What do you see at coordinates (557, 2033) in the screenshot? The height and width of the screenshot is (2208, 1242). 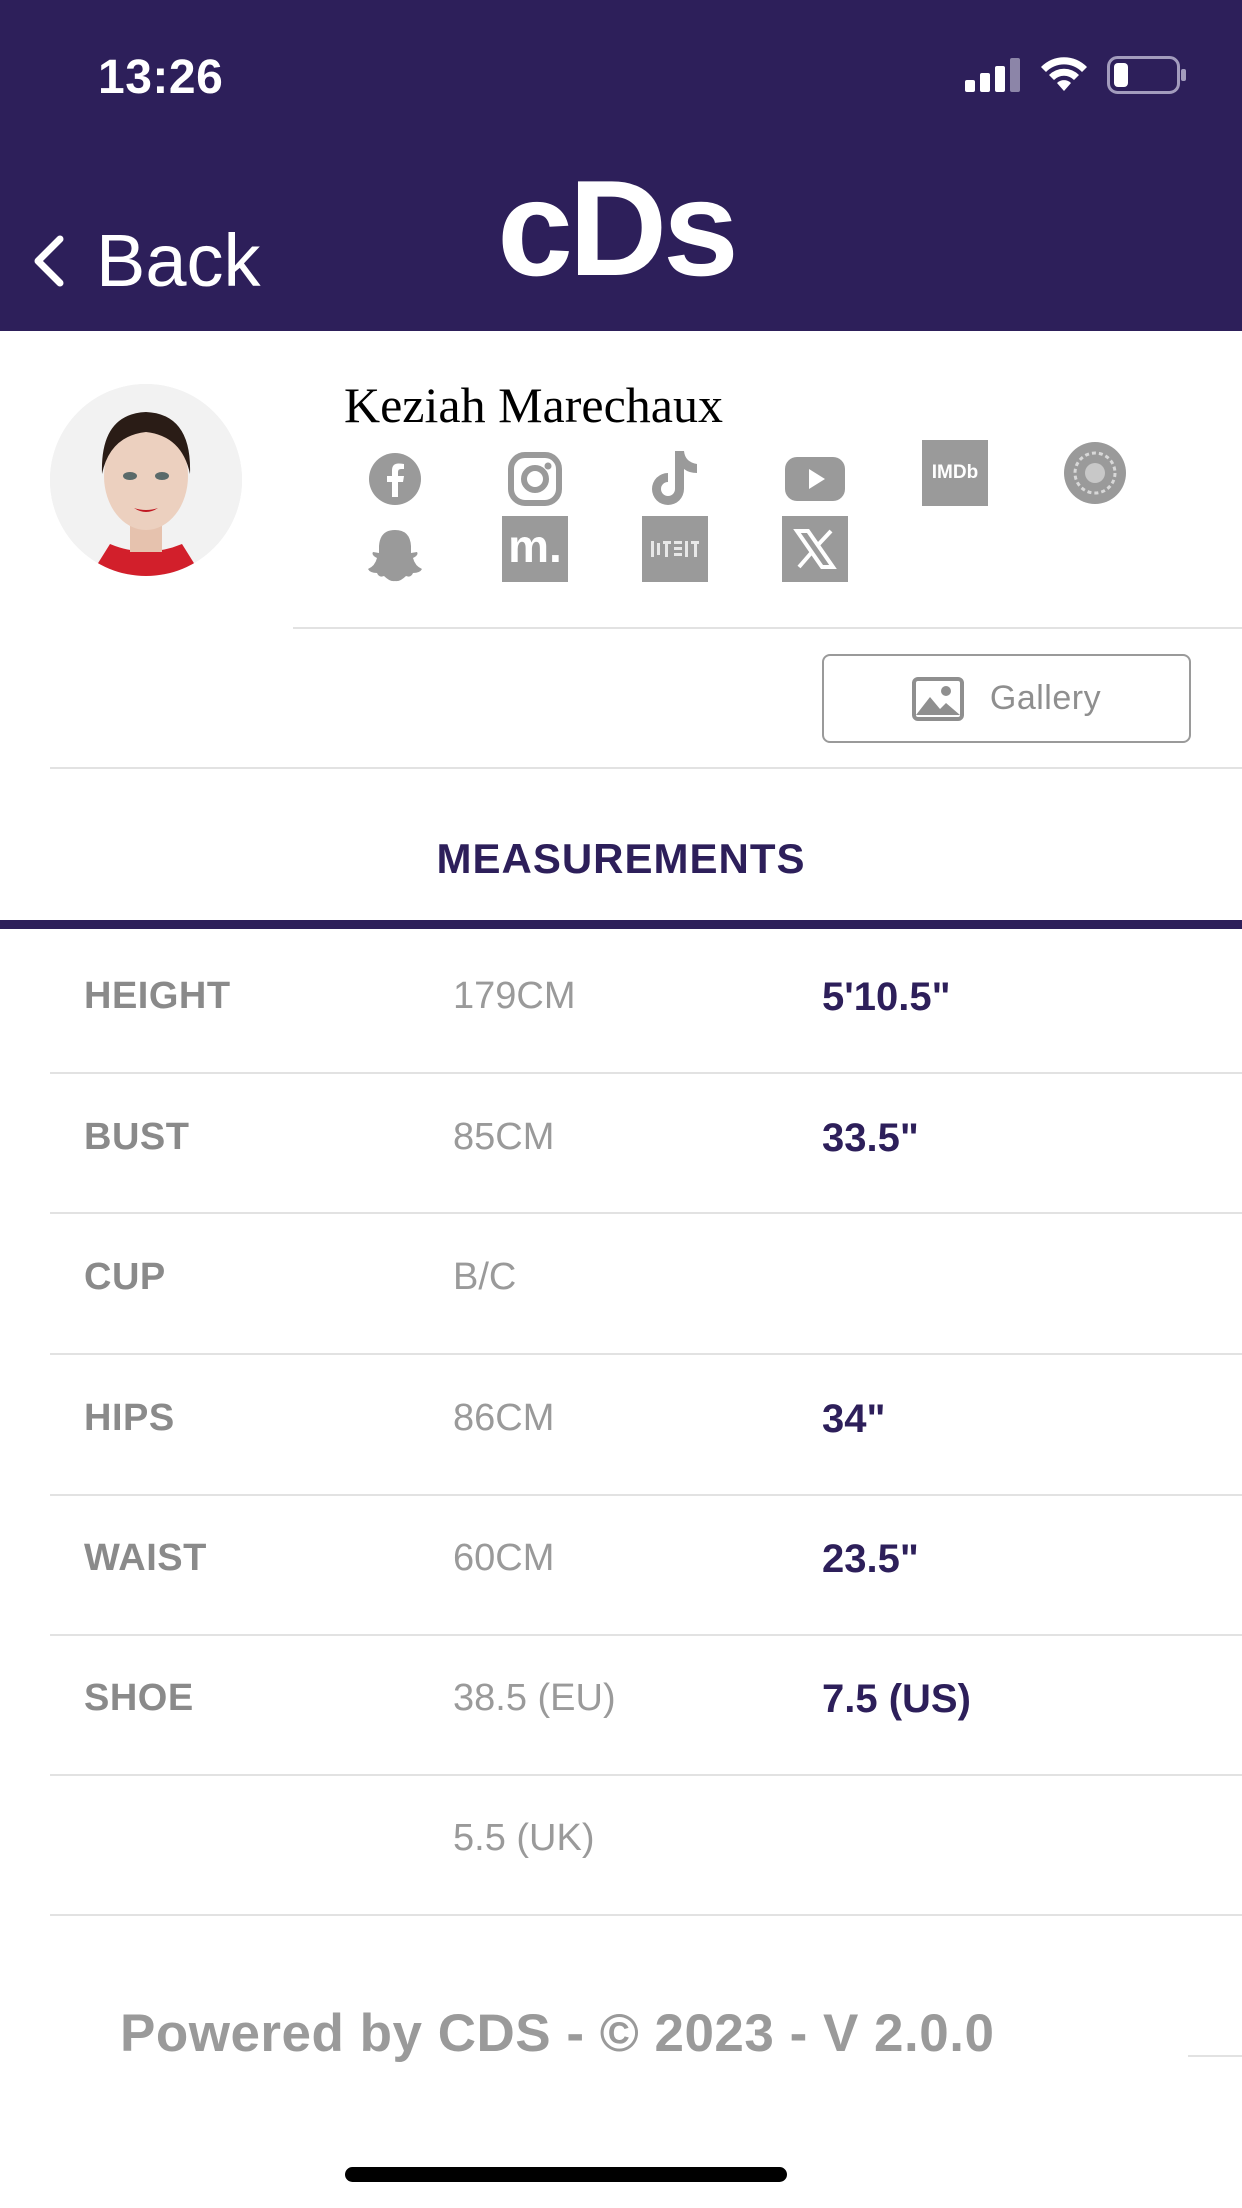 I see `footer-text: Powered by CDS - © 2023 - V 2.0.0` at bounding box center [557, 2033].